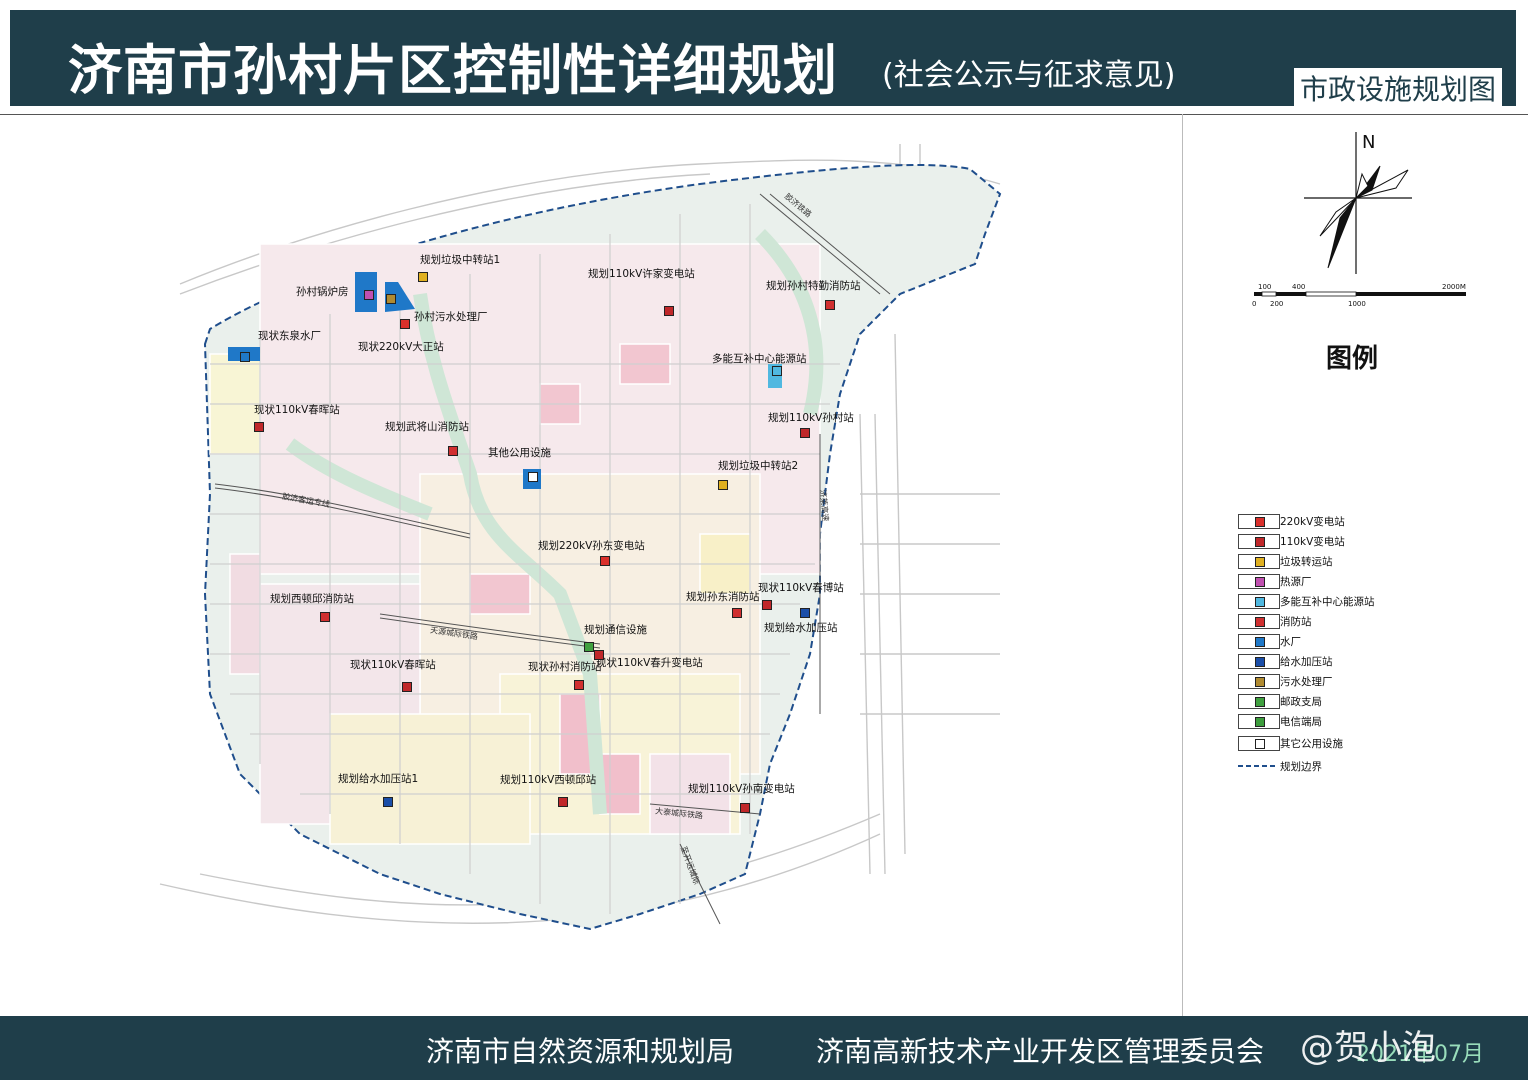 This screenshot has height=1080, width=1528. Describe the element at coordinates (589, 647) in the screenshot. I see `telecom-facility-icon` at that location.